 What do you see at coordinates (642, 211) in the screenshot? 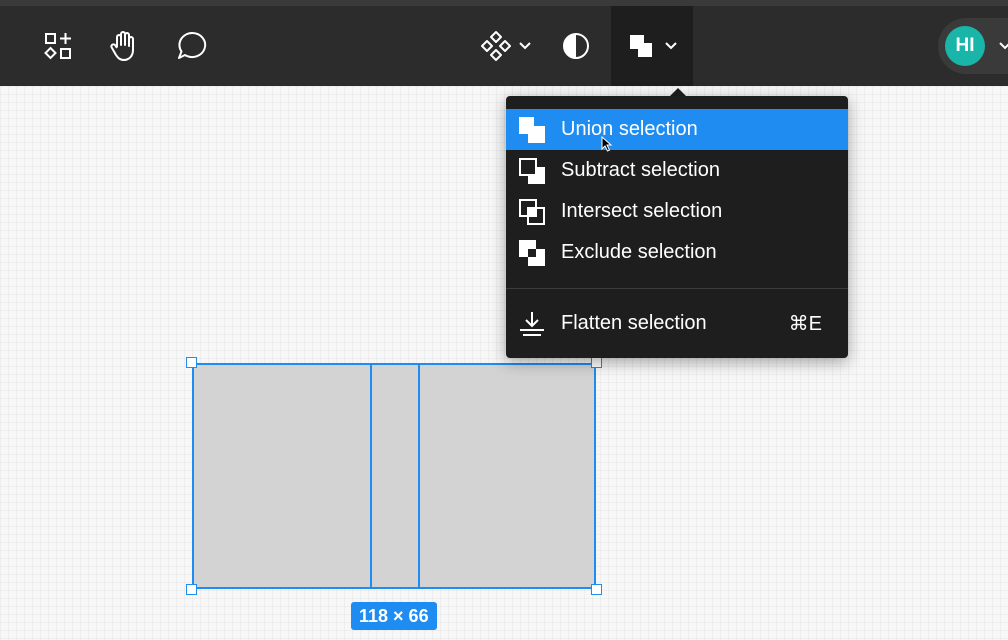
I see `menu-item-label: Intersect selection` at bounding box center [642, 211].